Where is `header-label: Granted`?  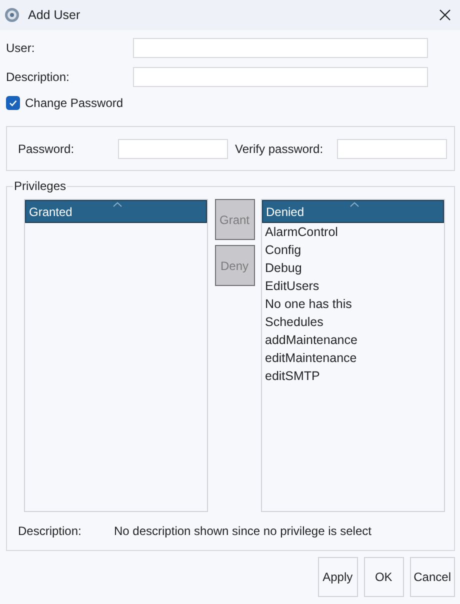
header-label: Granted is located at coordinates (50, 211).